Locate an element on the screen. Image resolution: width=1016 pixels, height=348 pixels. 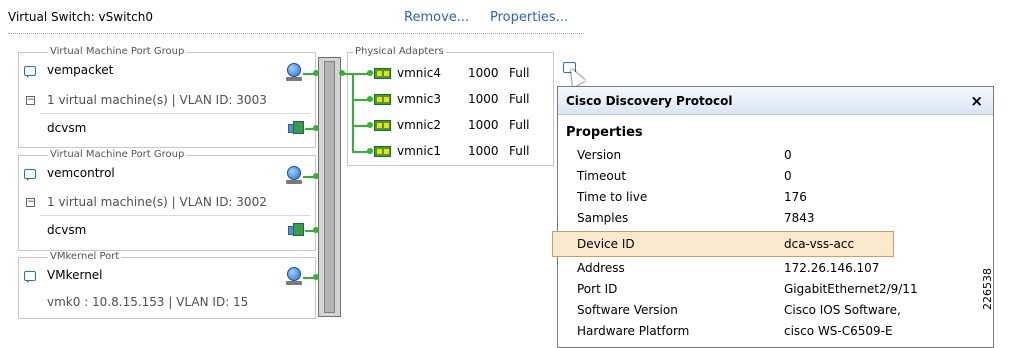
adapter-name: vmnic2 is located at coordinates (419, 125).